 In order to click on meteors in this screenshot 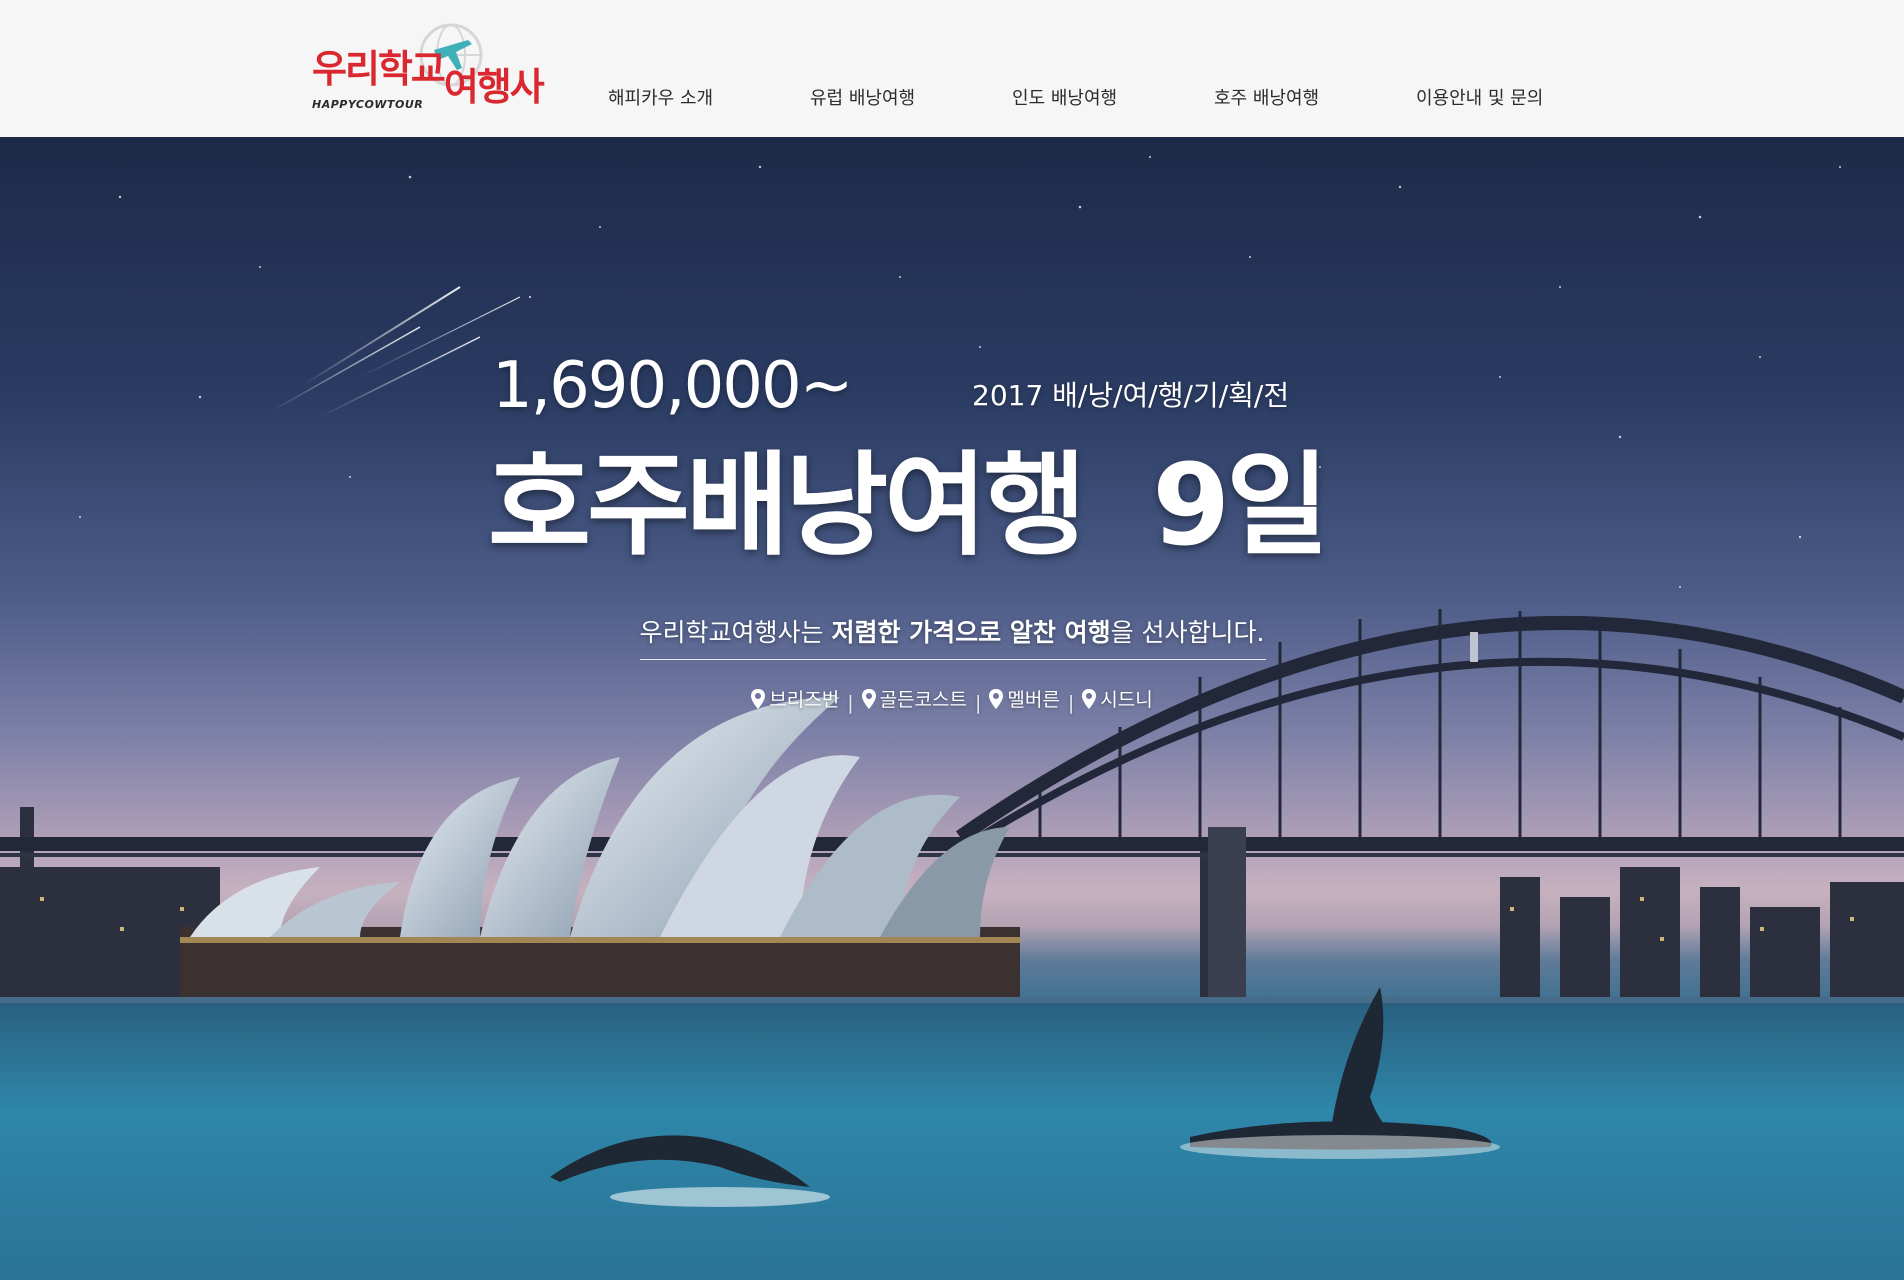, I will do `click(395, 352)`.